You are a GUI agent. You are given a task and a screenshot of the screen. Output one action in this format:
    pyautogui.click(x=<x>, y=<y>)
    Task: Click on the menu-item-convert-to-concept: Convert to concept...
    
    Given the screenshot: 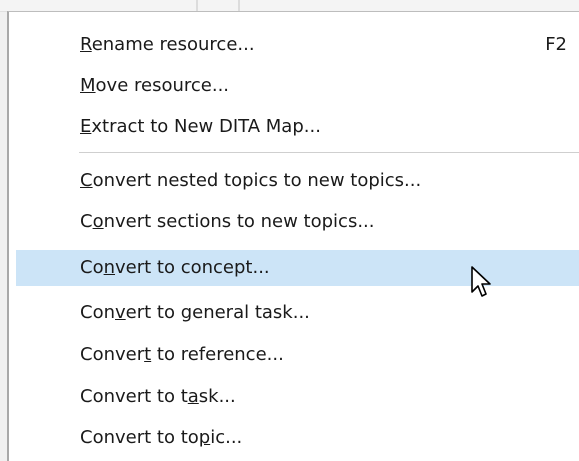 What is the action you would take?
    pyautogui.click(x=297, y=268)
    